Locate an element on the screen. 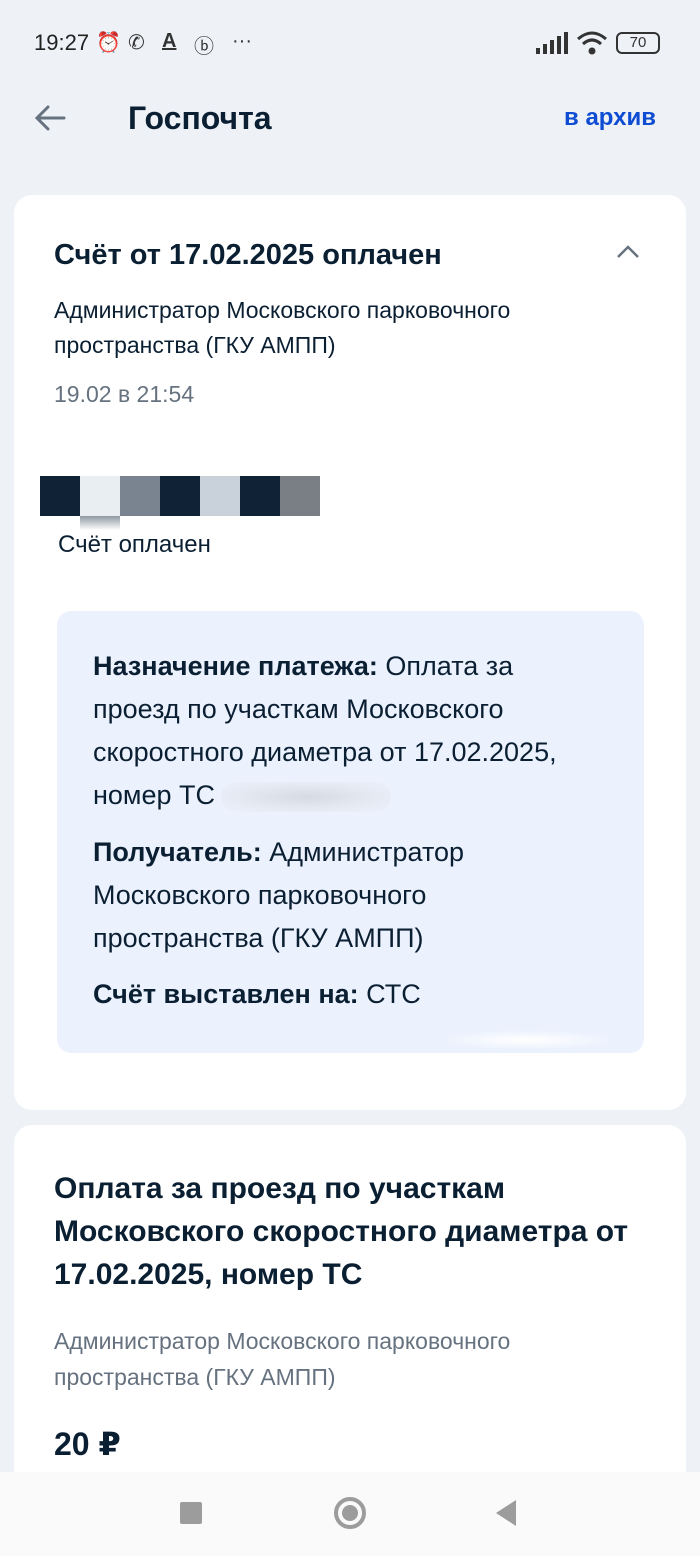 The height and width of the screenshot is (1556, 700). recipient-label: Получатель: is located at coordinates (177, 852).